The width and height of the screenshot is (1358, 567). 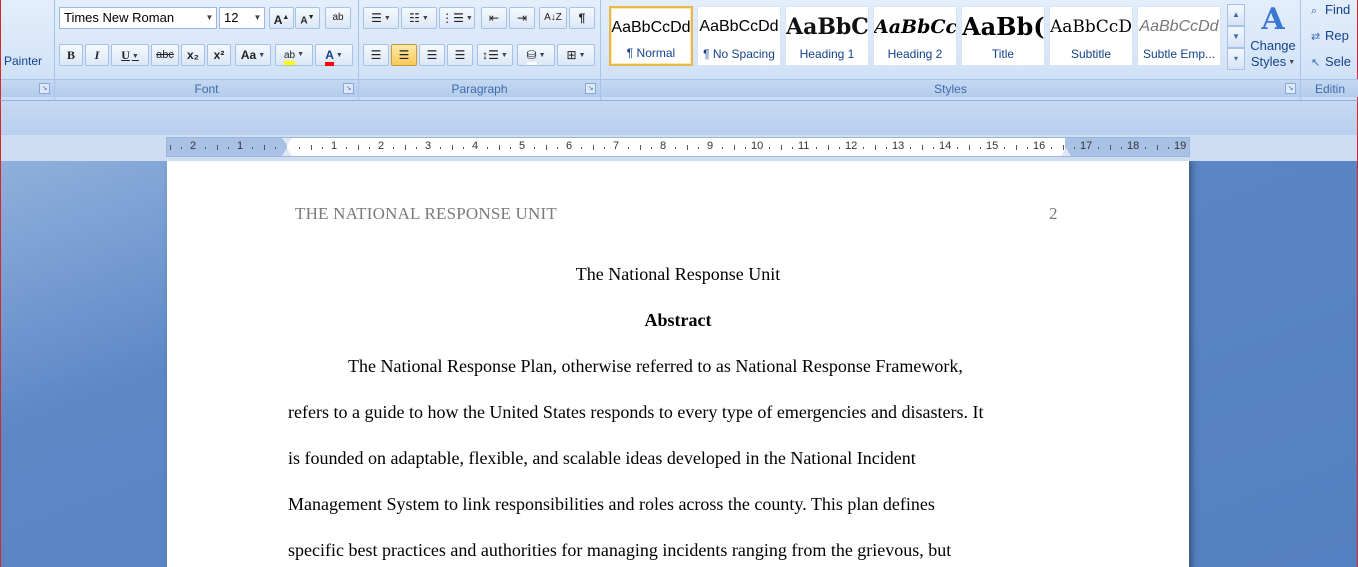 I want to click on select-button: ↖ Sele, so click(x=1331, y=61).